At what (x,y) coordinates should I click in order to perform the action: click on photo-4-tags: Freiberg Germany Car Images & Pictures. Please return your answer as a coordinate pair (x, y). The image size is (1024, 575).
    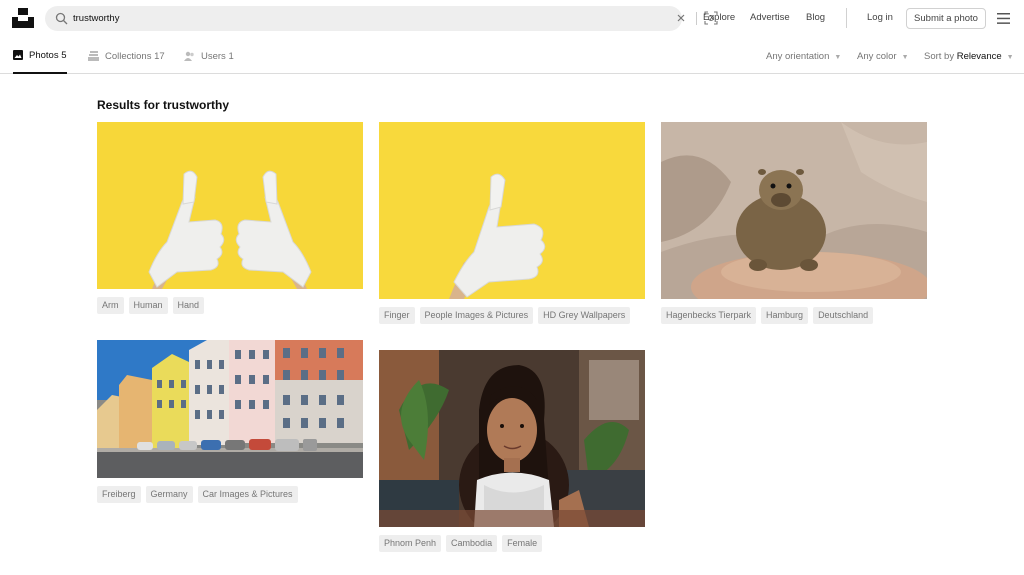
    Looking at the image, I should click on (197, 494).